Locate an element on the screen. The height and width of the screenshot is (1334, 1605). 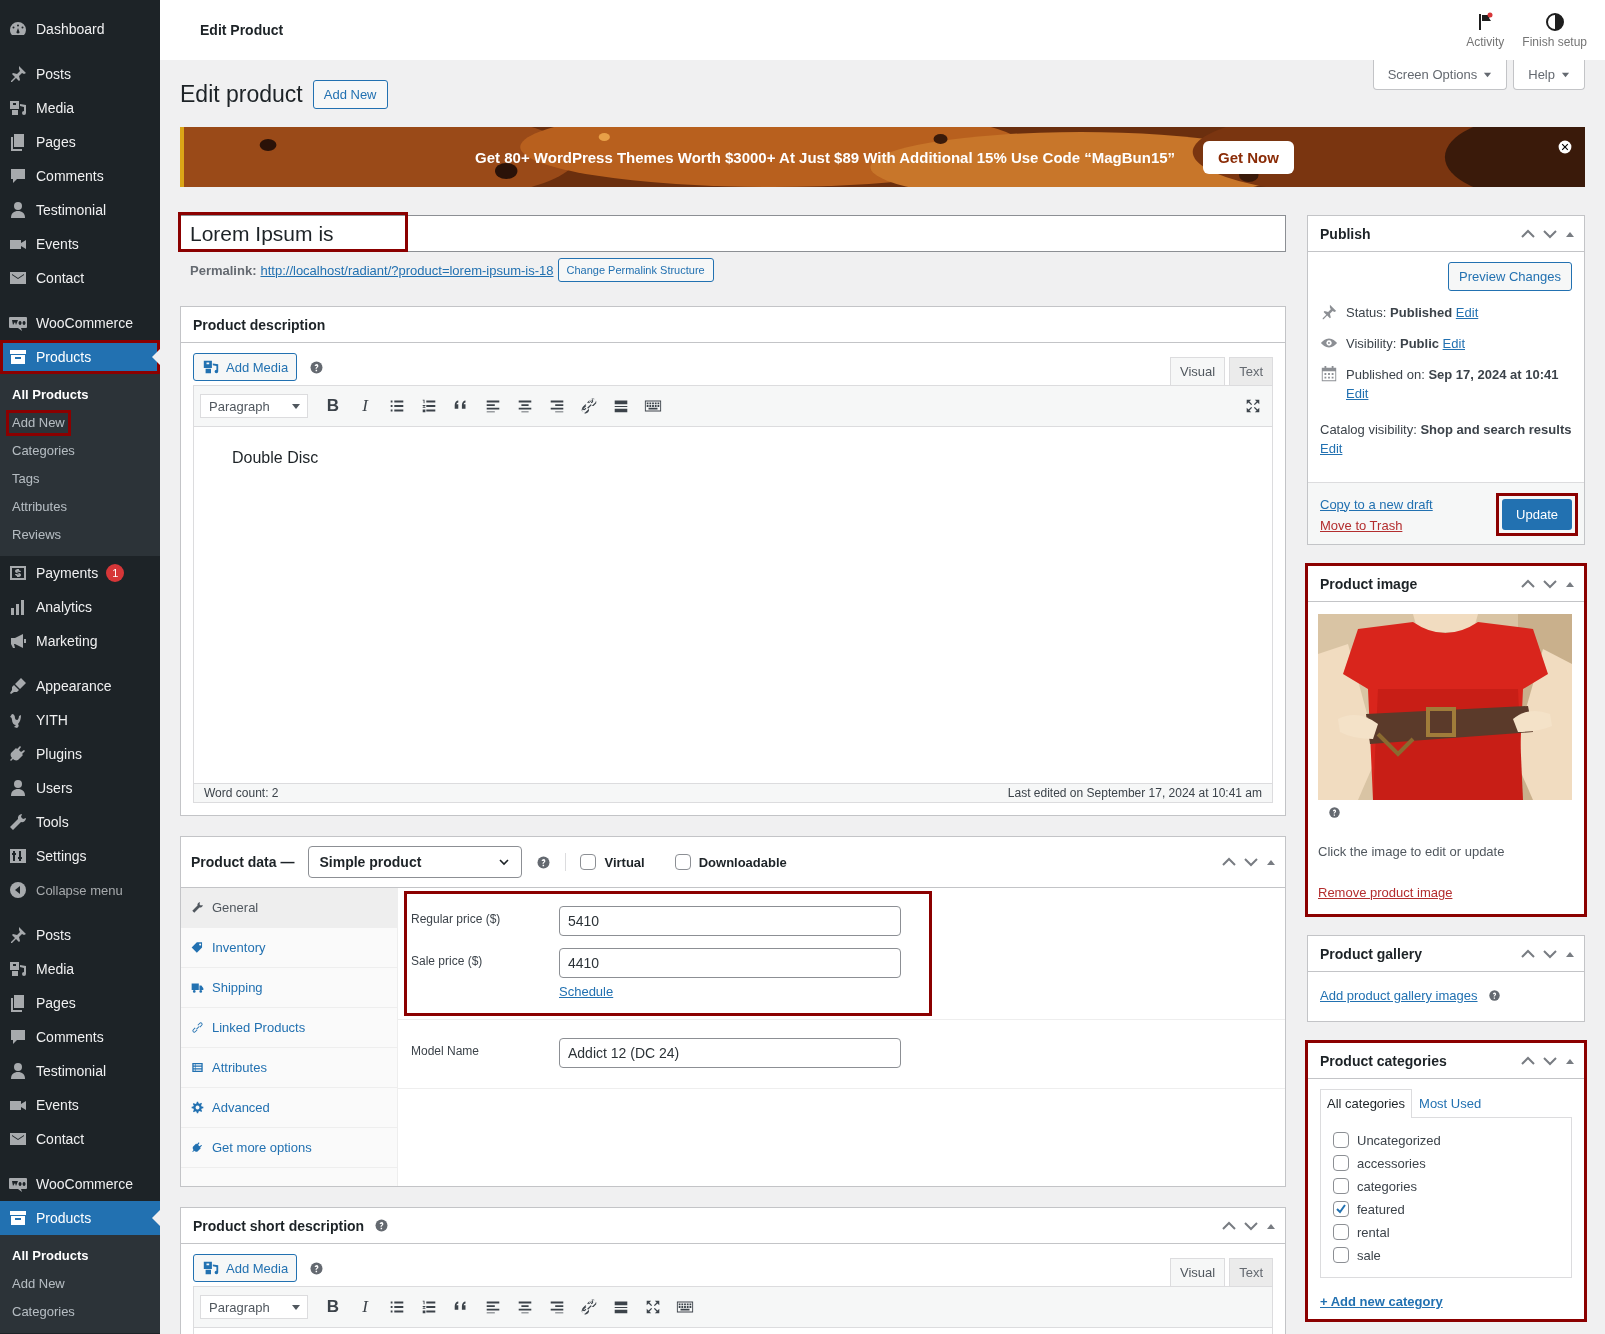
sidebar-item: Payments 1 is located at coordinates (80, 573).